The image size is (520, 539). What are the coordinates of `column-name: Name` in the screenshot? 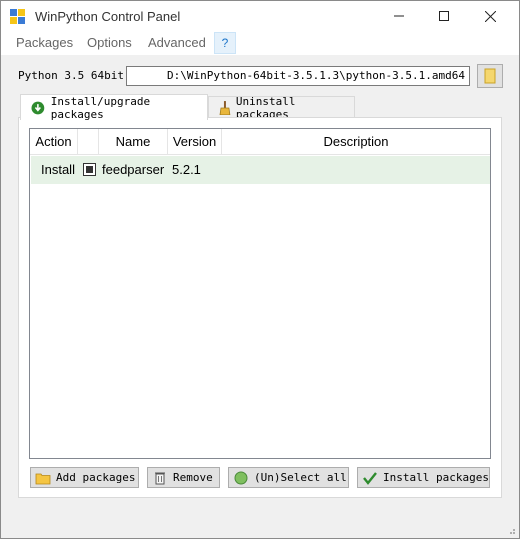 It's located at (133, 142).